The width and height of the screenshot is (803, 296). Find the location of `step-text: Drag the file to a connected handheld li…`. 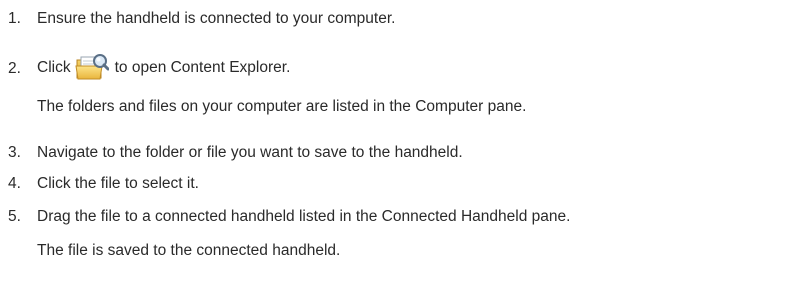

step-text: Drag the file to a connected handheld li… is located at coordinates (304, 216).